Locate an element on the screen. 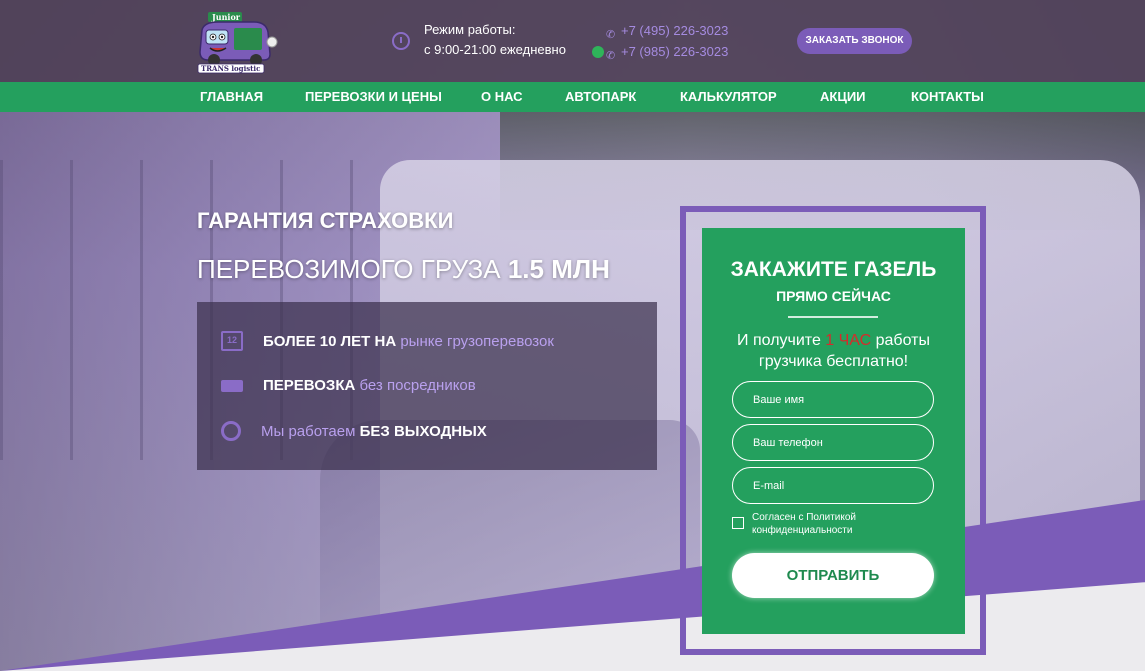  order-call-button: ЗАКАЗАТЬ ЗВОНОК is located at coordinates (854, 41).